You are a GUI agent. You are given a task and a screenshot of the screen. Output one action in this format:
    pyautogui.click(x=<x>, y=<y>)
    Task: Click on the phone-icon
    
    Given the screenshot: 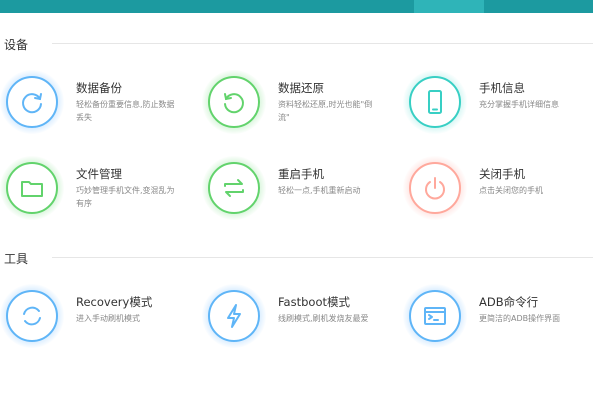 What is the action you would take?
    pyautogui.click(x=435, y=102)
    